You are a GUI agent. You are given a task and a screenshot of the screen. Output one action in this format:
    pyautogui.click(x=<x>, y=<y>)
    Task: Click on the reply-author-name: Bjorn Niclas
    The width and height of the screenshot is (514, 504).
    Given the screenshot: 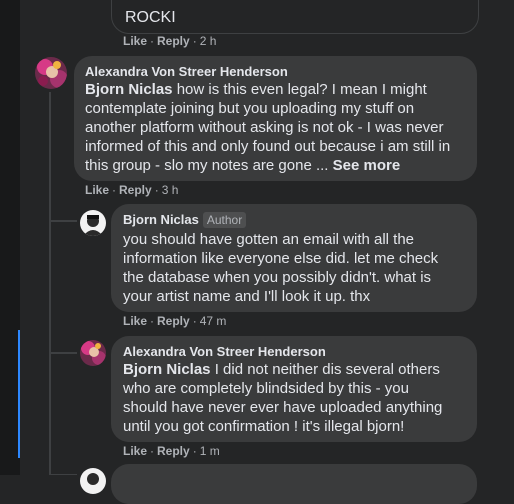 What is the action you would take?
    pyautogui.click(x=161, y=219)
    